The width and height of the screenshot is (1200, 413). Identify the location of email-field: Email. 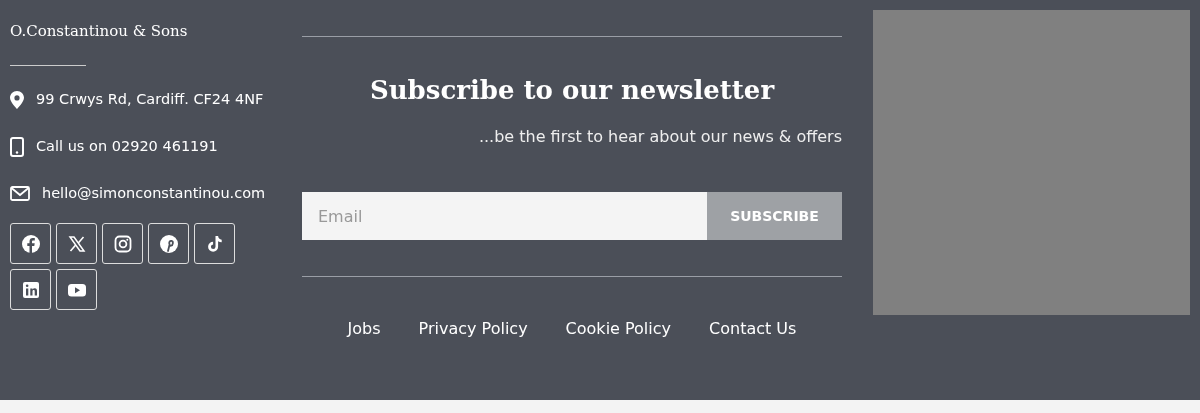
(504, 216).